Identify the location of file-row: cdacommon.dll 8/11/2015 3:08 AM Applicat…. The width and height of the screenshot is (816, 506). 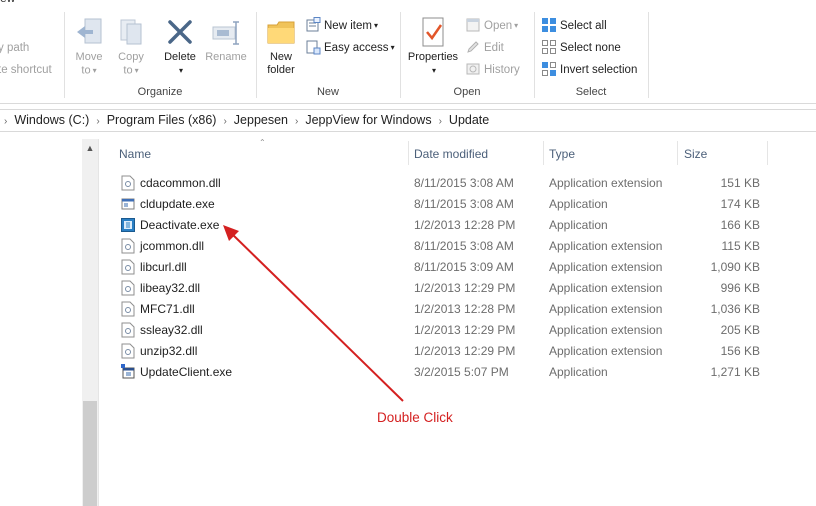
(457, 182).